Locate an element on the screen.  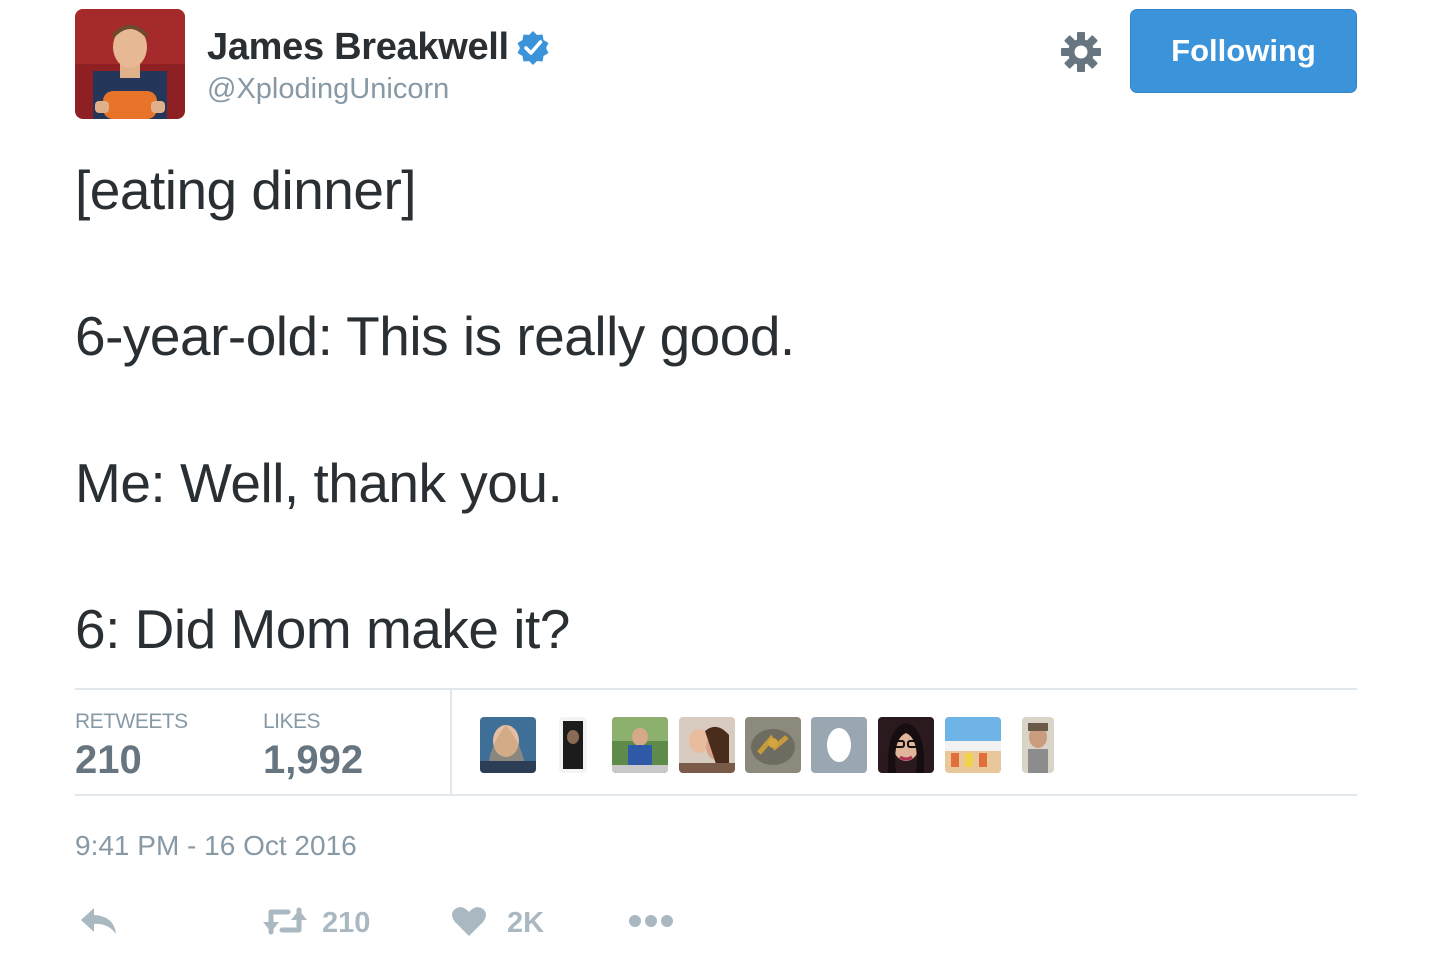
tweet-text-line: Me: Well, thank you. is located at coordinates (319, 483).